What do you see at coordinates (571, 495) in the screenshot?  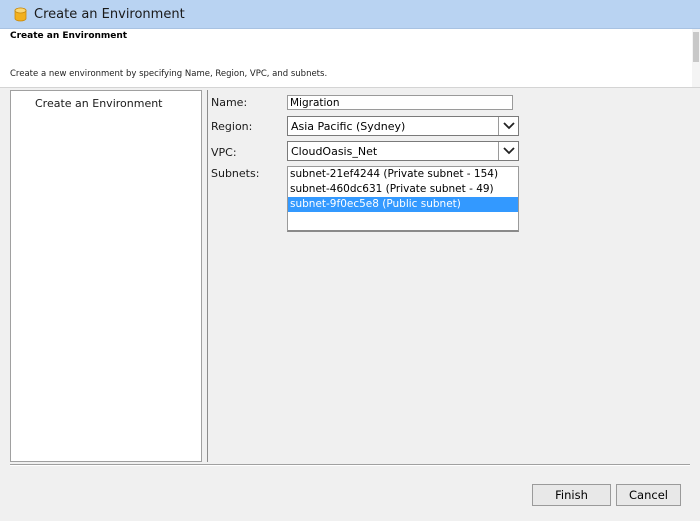 I see `finish-button: Finish` at bounding box center [571, 495].